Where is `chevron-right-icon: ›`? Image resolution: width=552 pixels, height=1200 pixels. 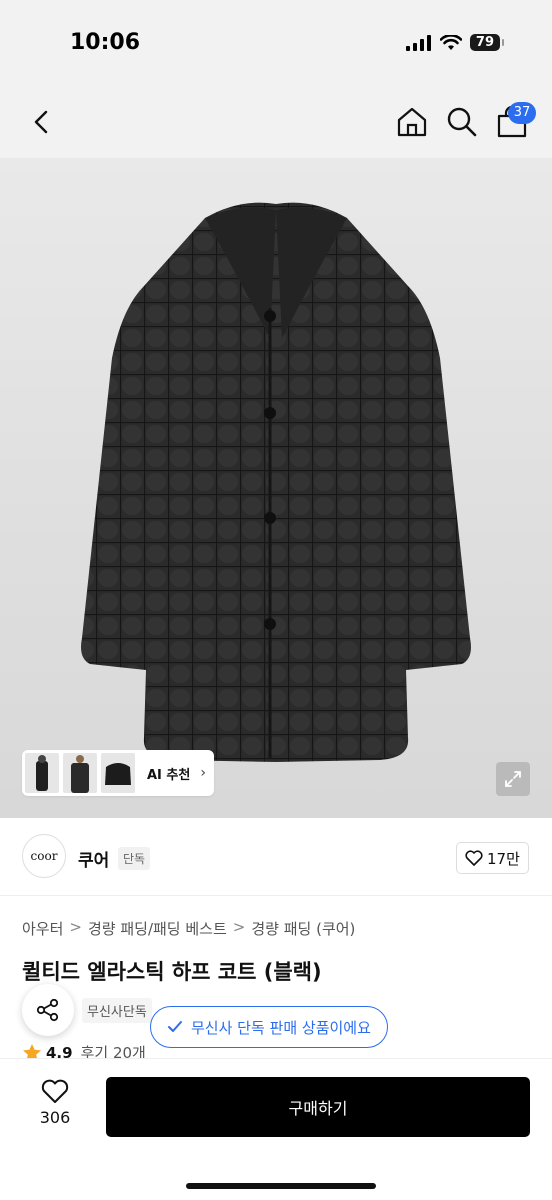
chevron-right-icon: › is located at coordinates (203, 773).